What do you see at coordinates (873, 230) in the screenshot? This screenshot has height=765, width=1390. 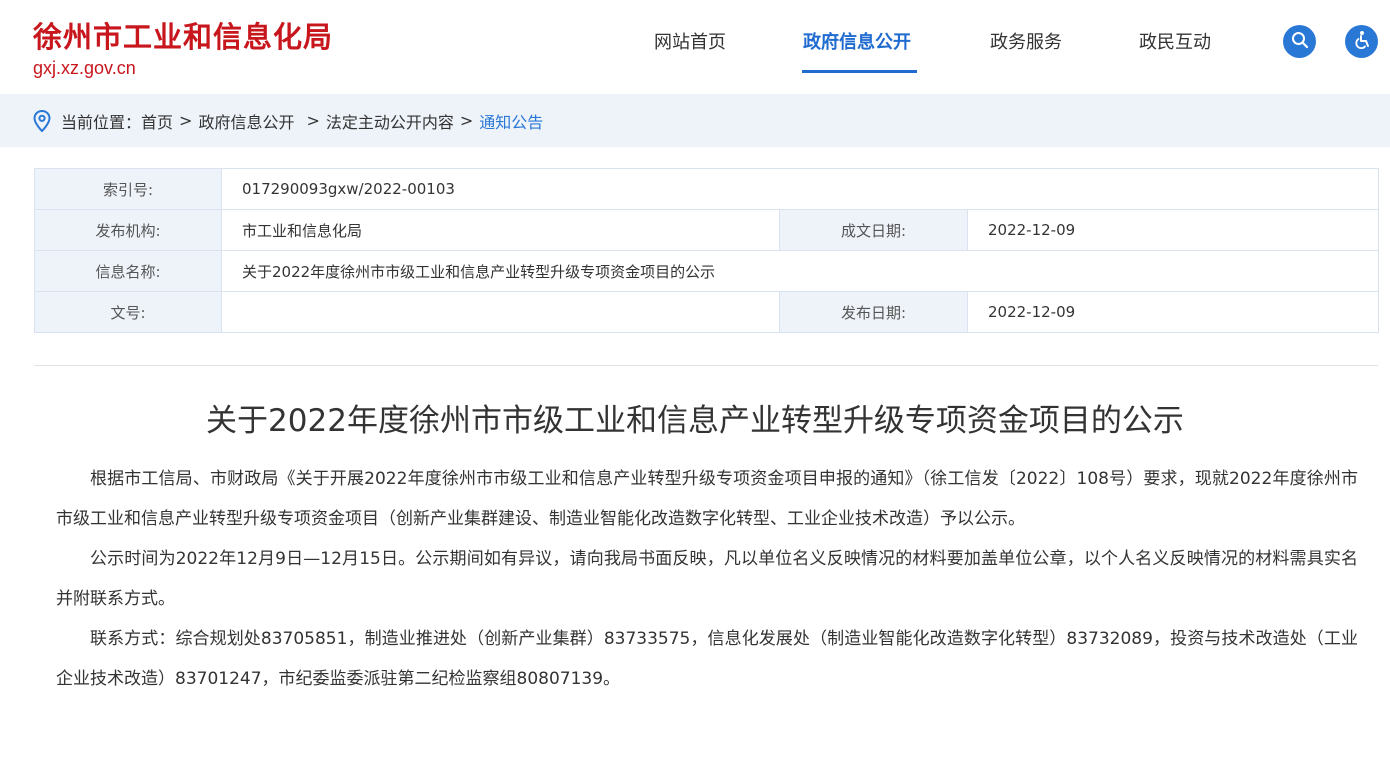 I see `created-date-label: 成文日期:` at bounding box center [873, 230].